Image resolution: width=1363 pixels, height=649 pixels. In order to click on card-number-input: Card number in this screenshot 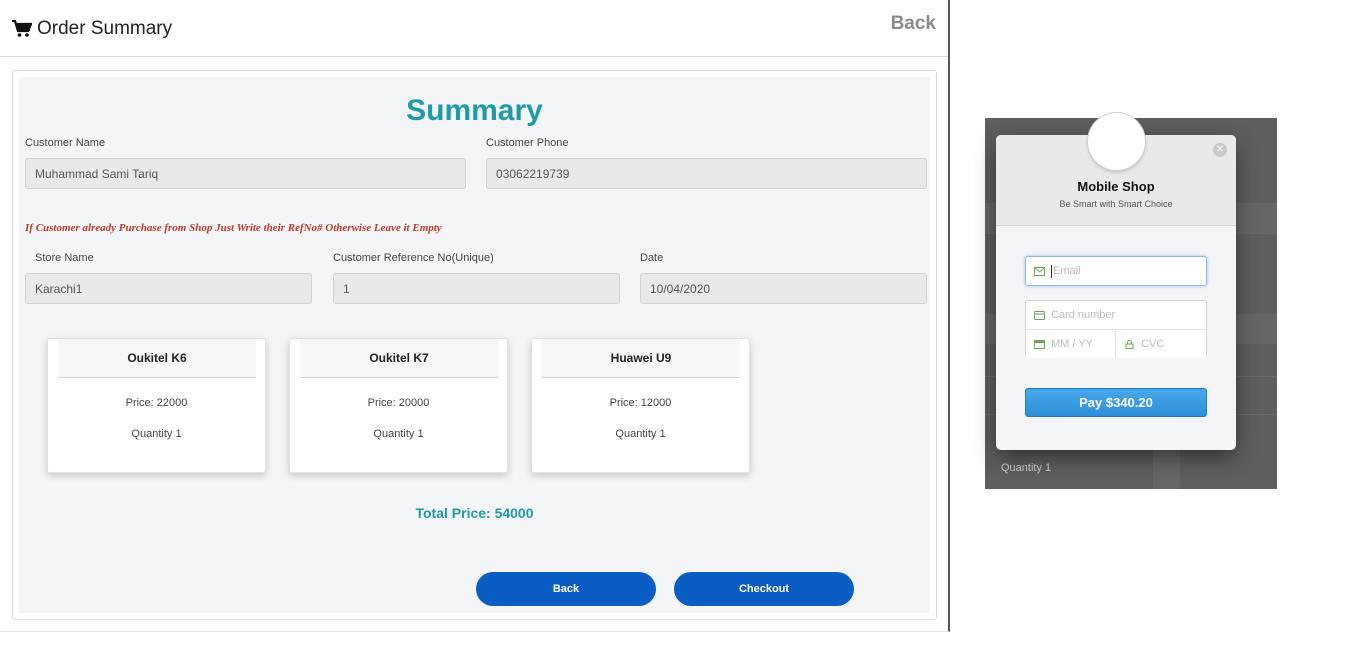, I will do `click(1116, 315)`.